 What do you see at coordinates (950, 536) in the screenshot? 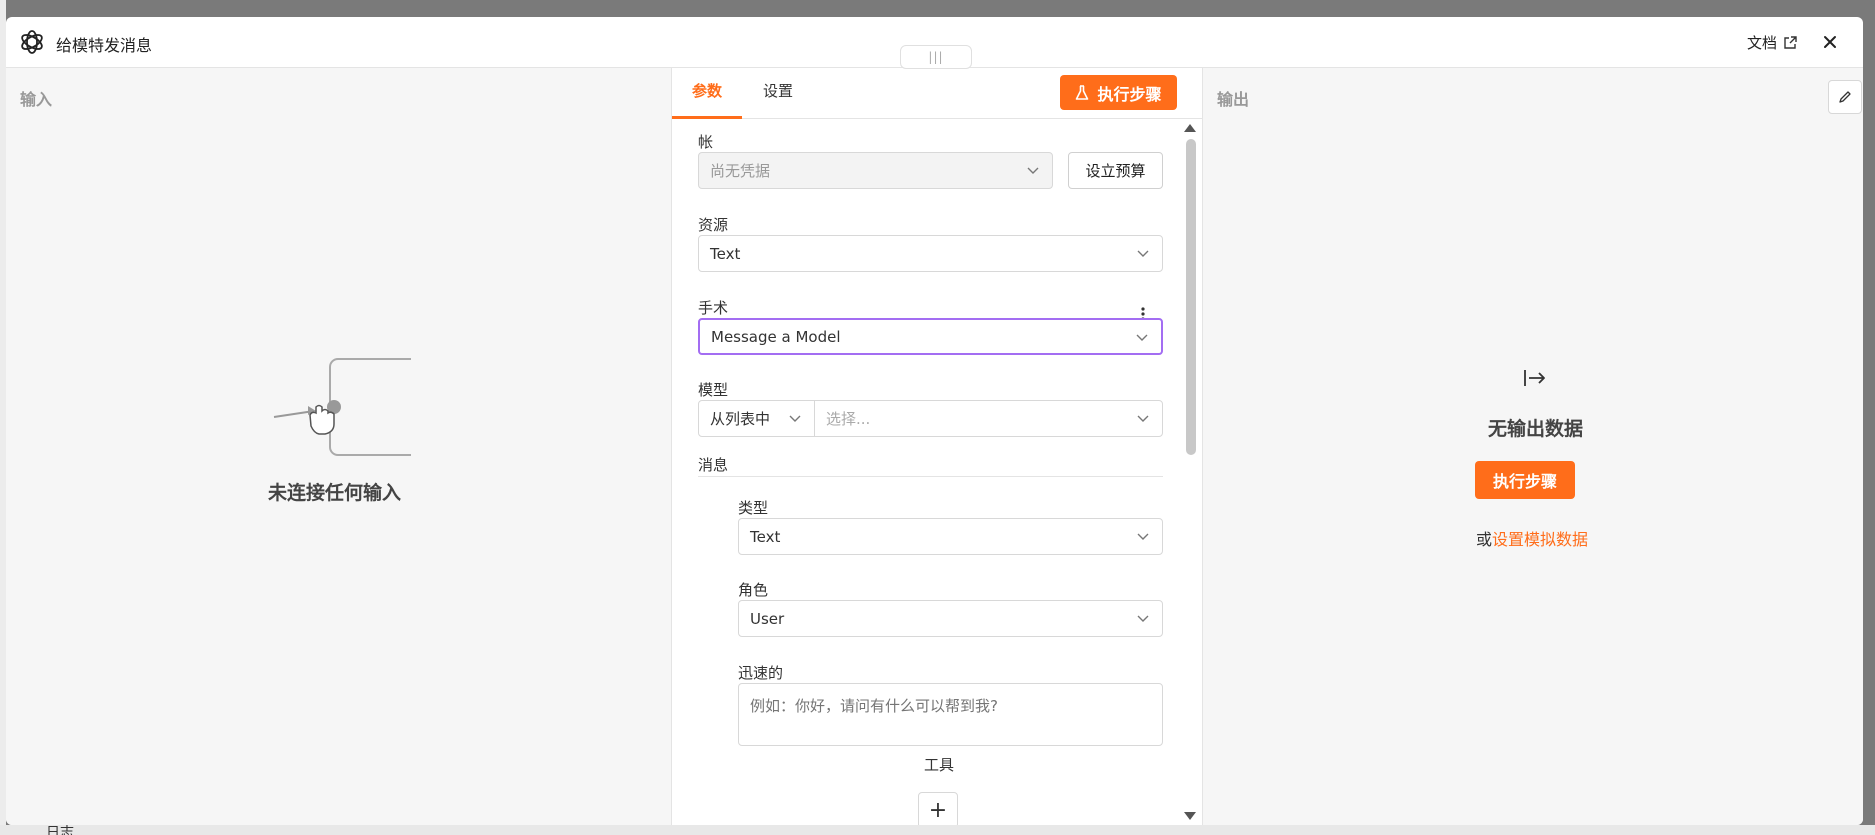
I see `message-type-select: Text` at bounding box center [950, 536].